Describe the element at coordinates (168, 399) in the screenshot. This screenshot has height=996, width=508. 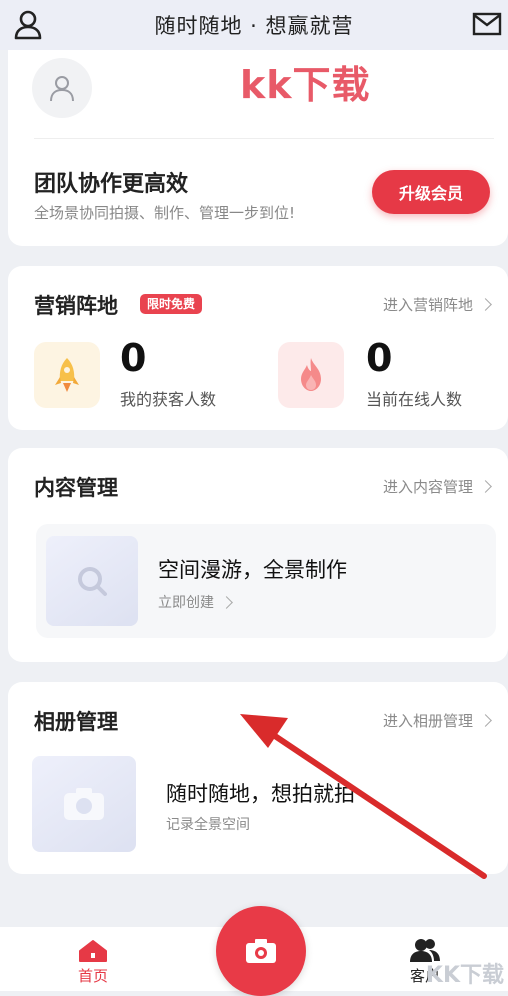
I see `acquired-customers-label: 我的获客人数` at that location.